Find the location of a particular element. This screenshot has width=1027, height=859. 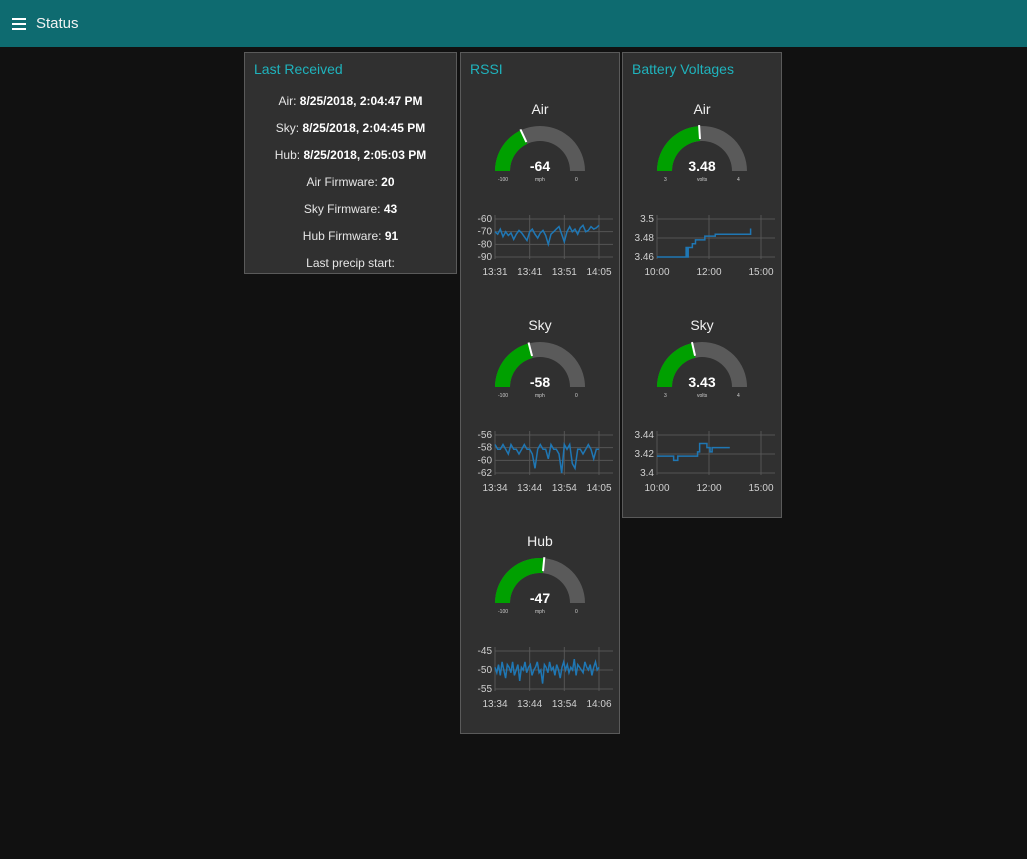

last-precip-start-row: Last precip start: is located at coordinates (350, 263).